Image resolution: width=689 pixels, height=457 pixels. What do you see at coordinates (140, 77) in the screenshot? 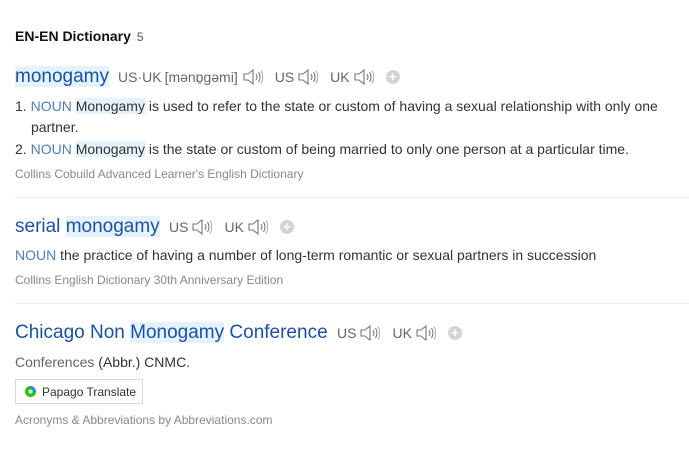
I see `pron-us-uk-label: US·UK` at bounding box center [140, 77].